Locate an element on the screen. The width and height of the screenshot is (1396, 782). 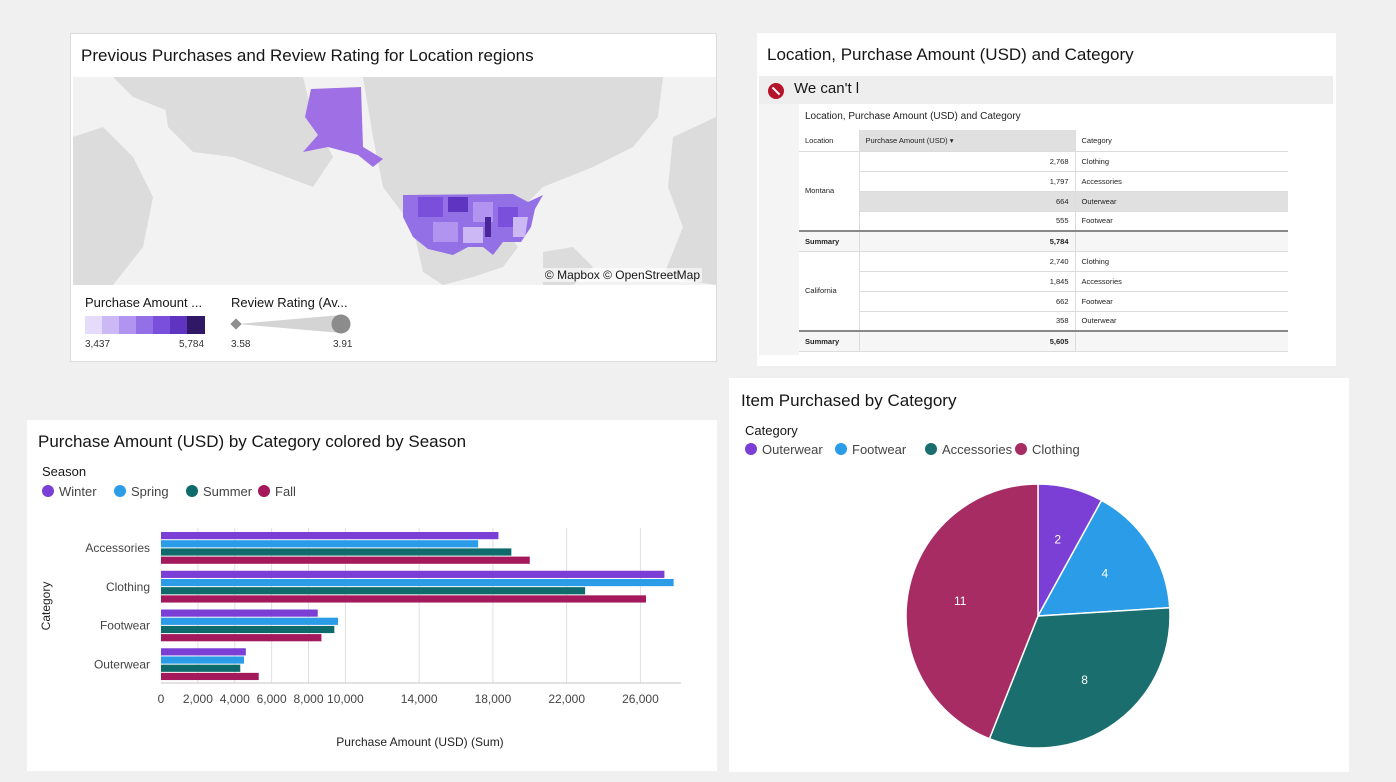
pie-slice-label: 2 is located at coordinates (1057, 539).